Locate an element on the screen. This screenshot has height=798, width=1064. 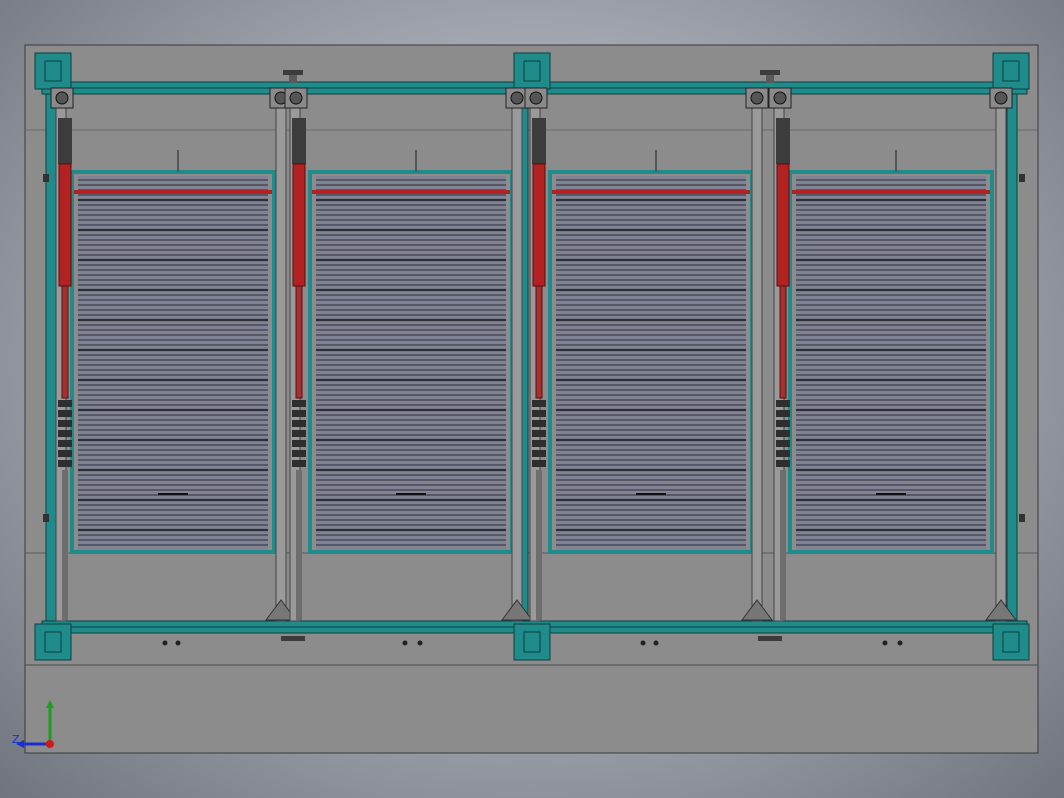
right-frame-post is located at coordinates (1012, 357).